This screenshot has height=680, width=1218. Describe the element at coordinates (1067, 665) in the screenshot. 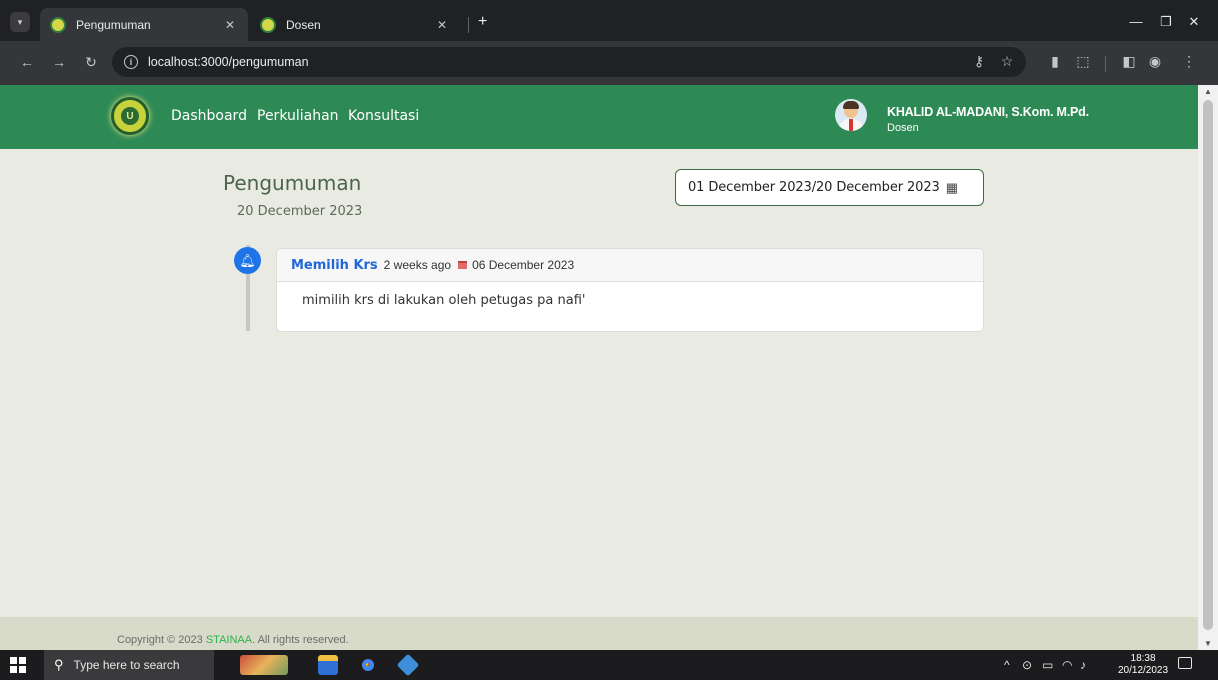

I see `wifi-icon: ◠` at that location.